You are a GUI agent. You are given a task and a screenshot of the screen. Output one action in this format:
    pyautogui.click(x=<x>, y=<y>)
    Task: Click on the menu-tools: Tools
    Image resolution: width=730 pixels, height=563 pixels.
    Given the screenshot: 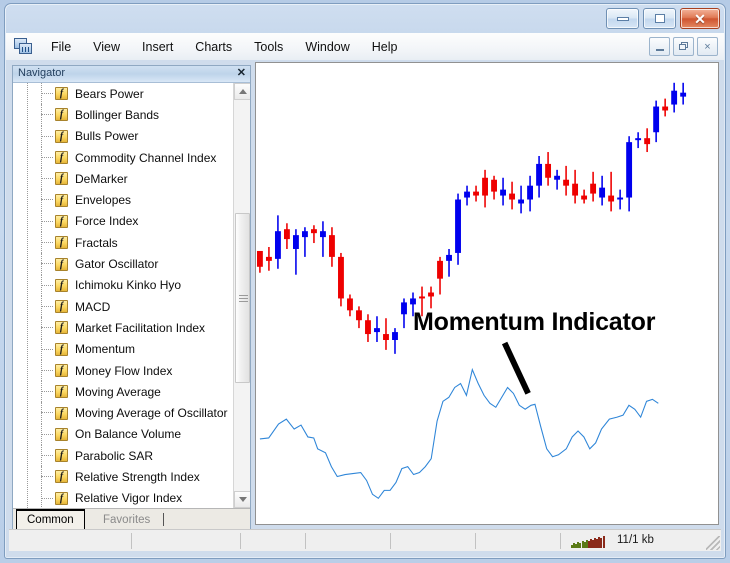 What is the action you would take?
    pyautogui.click(x=268, y=47)
    